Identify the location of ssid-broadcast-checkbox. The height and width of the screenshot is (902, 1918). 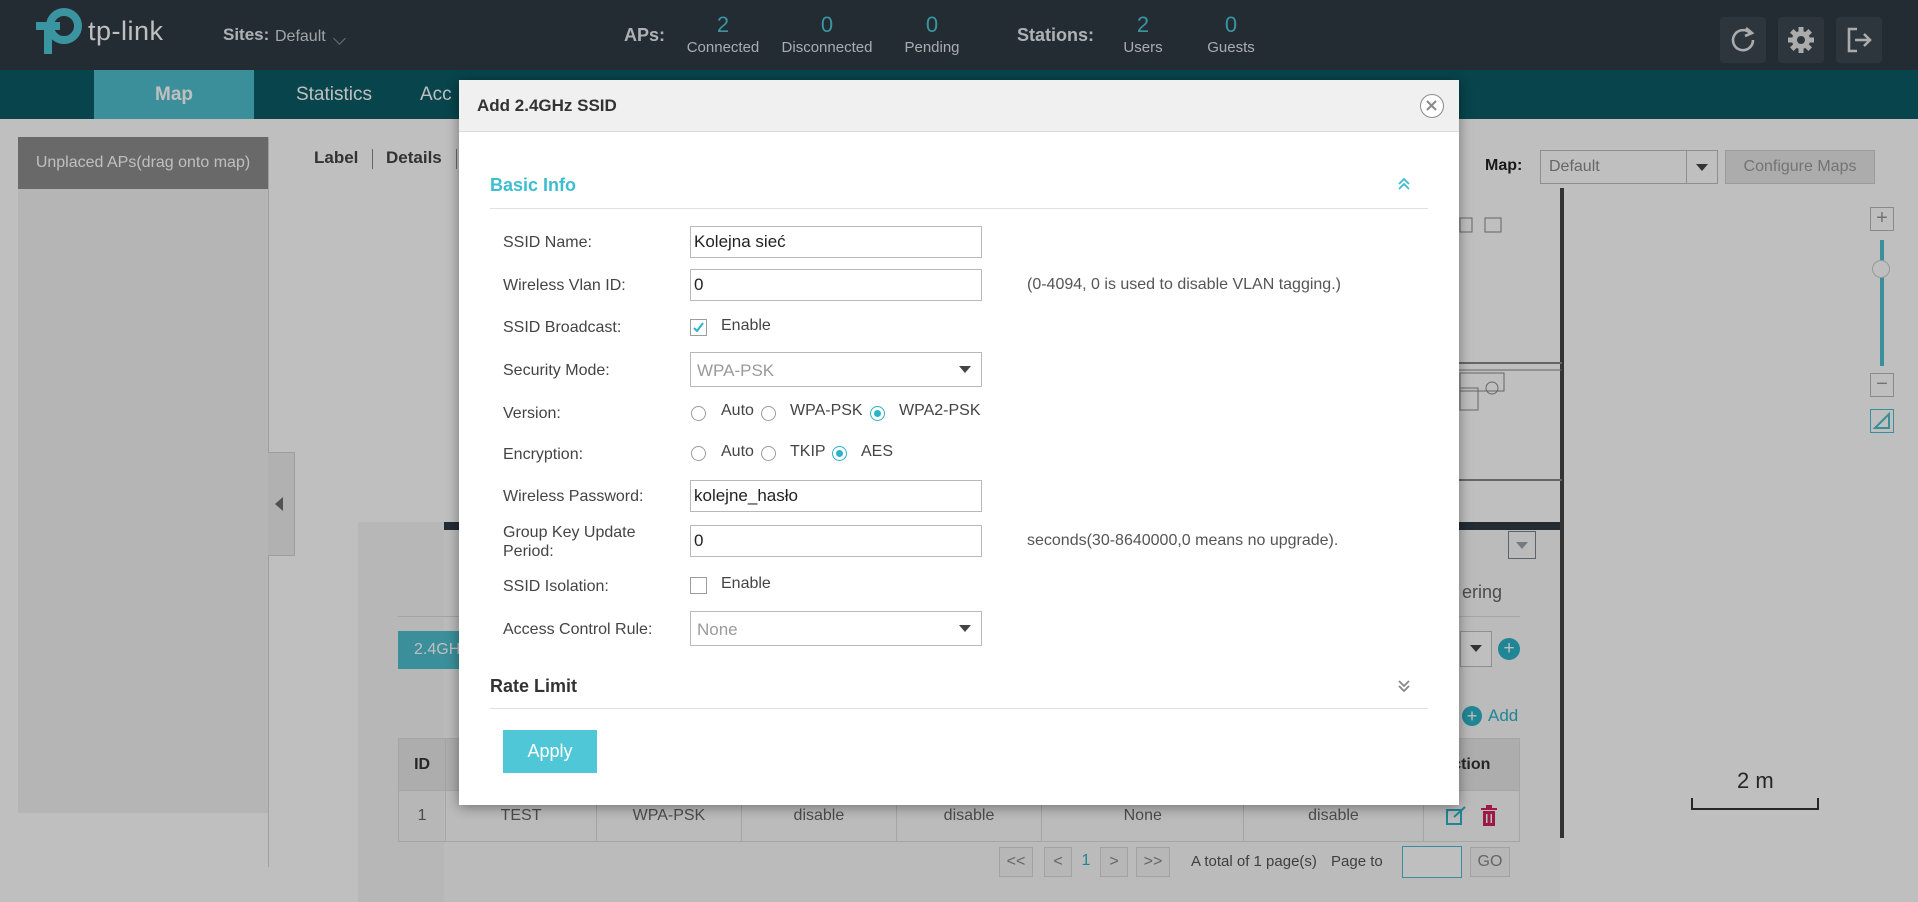
(698, 327).